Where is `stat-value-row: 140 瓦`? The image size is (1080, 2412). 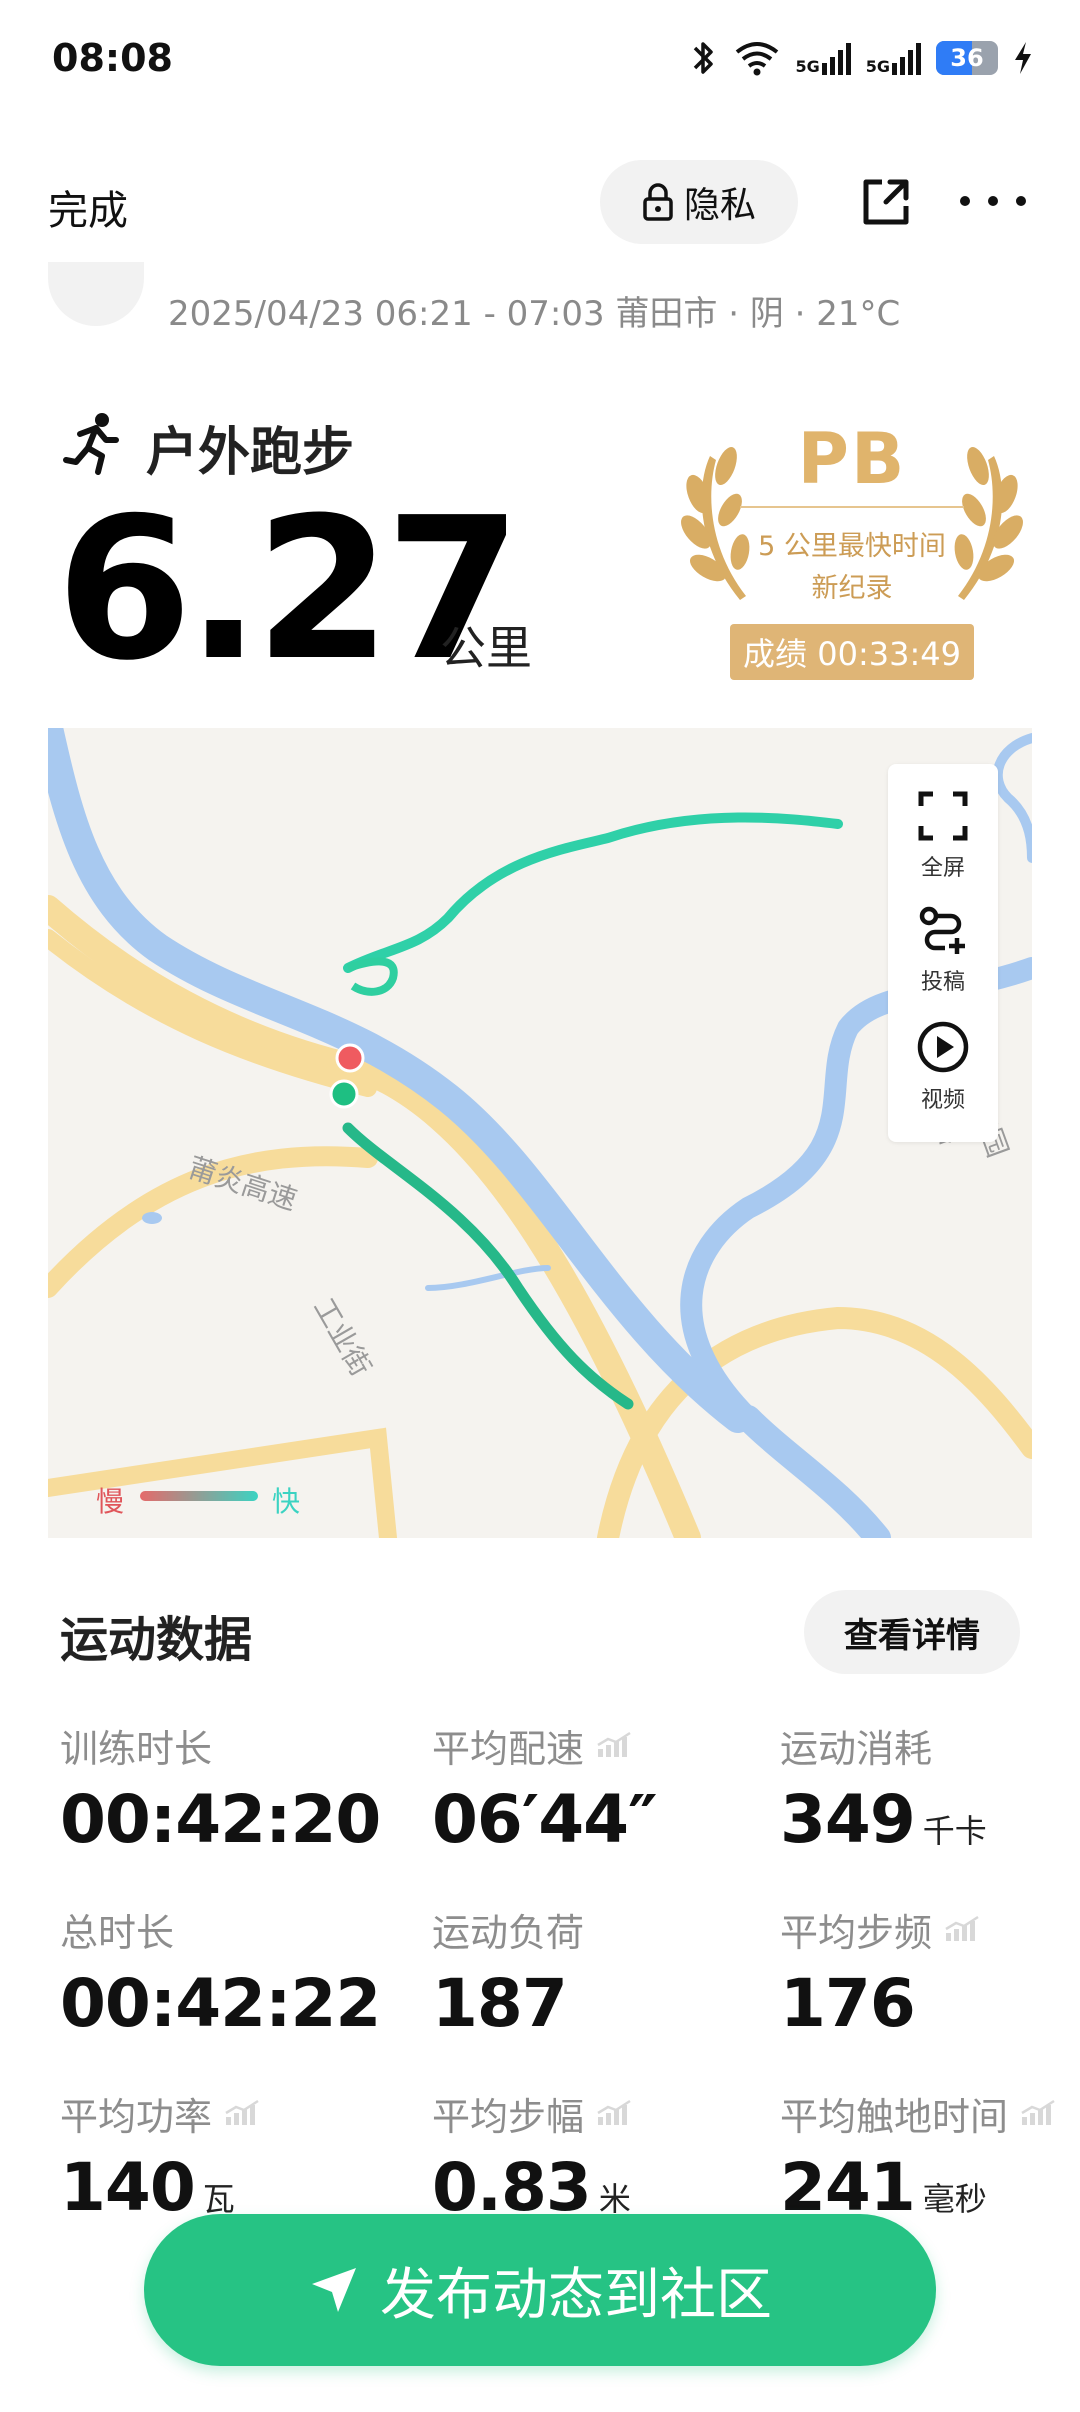 stat-value-row: 140 瓦 is located at coordinates (161, 2188).